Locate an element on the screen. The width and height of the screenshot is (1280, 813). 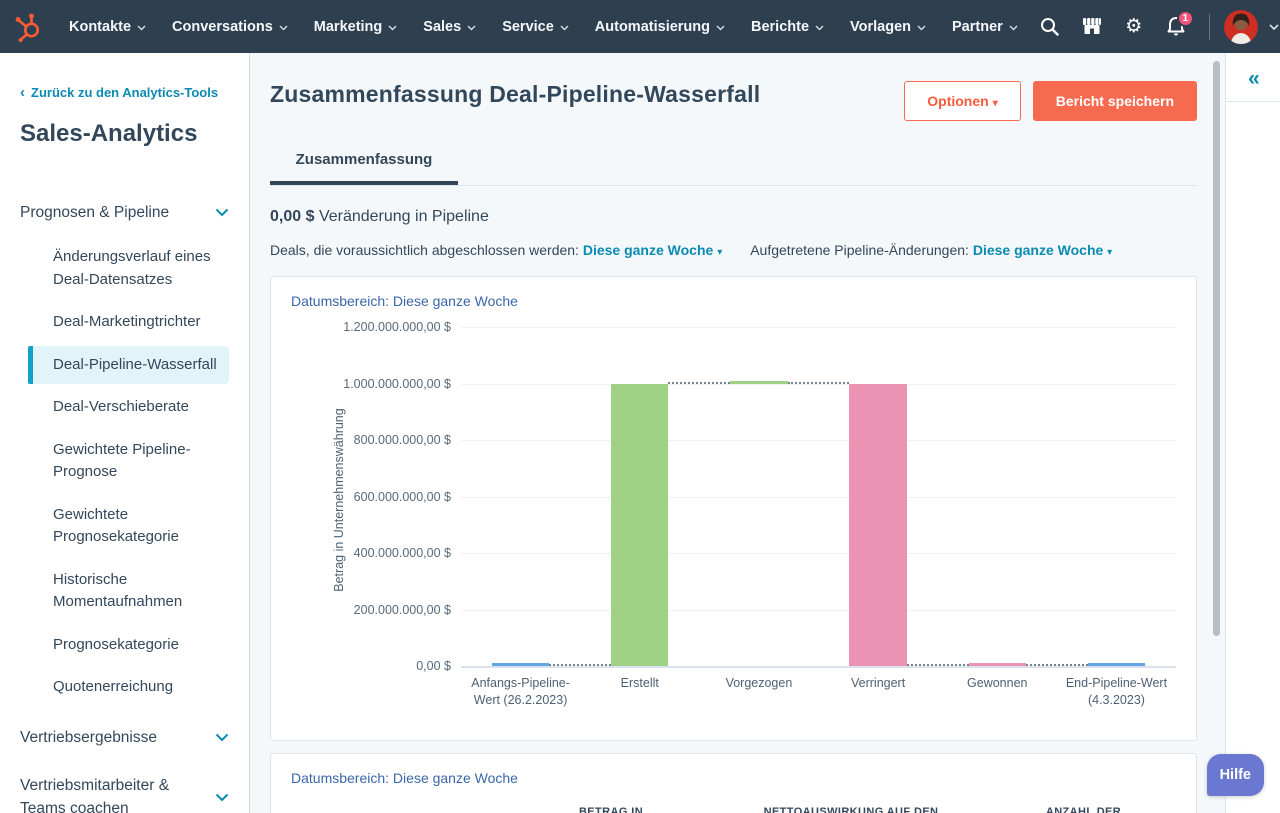
save-report-button: Bericht speichern is located at coordinates (1114, 101).